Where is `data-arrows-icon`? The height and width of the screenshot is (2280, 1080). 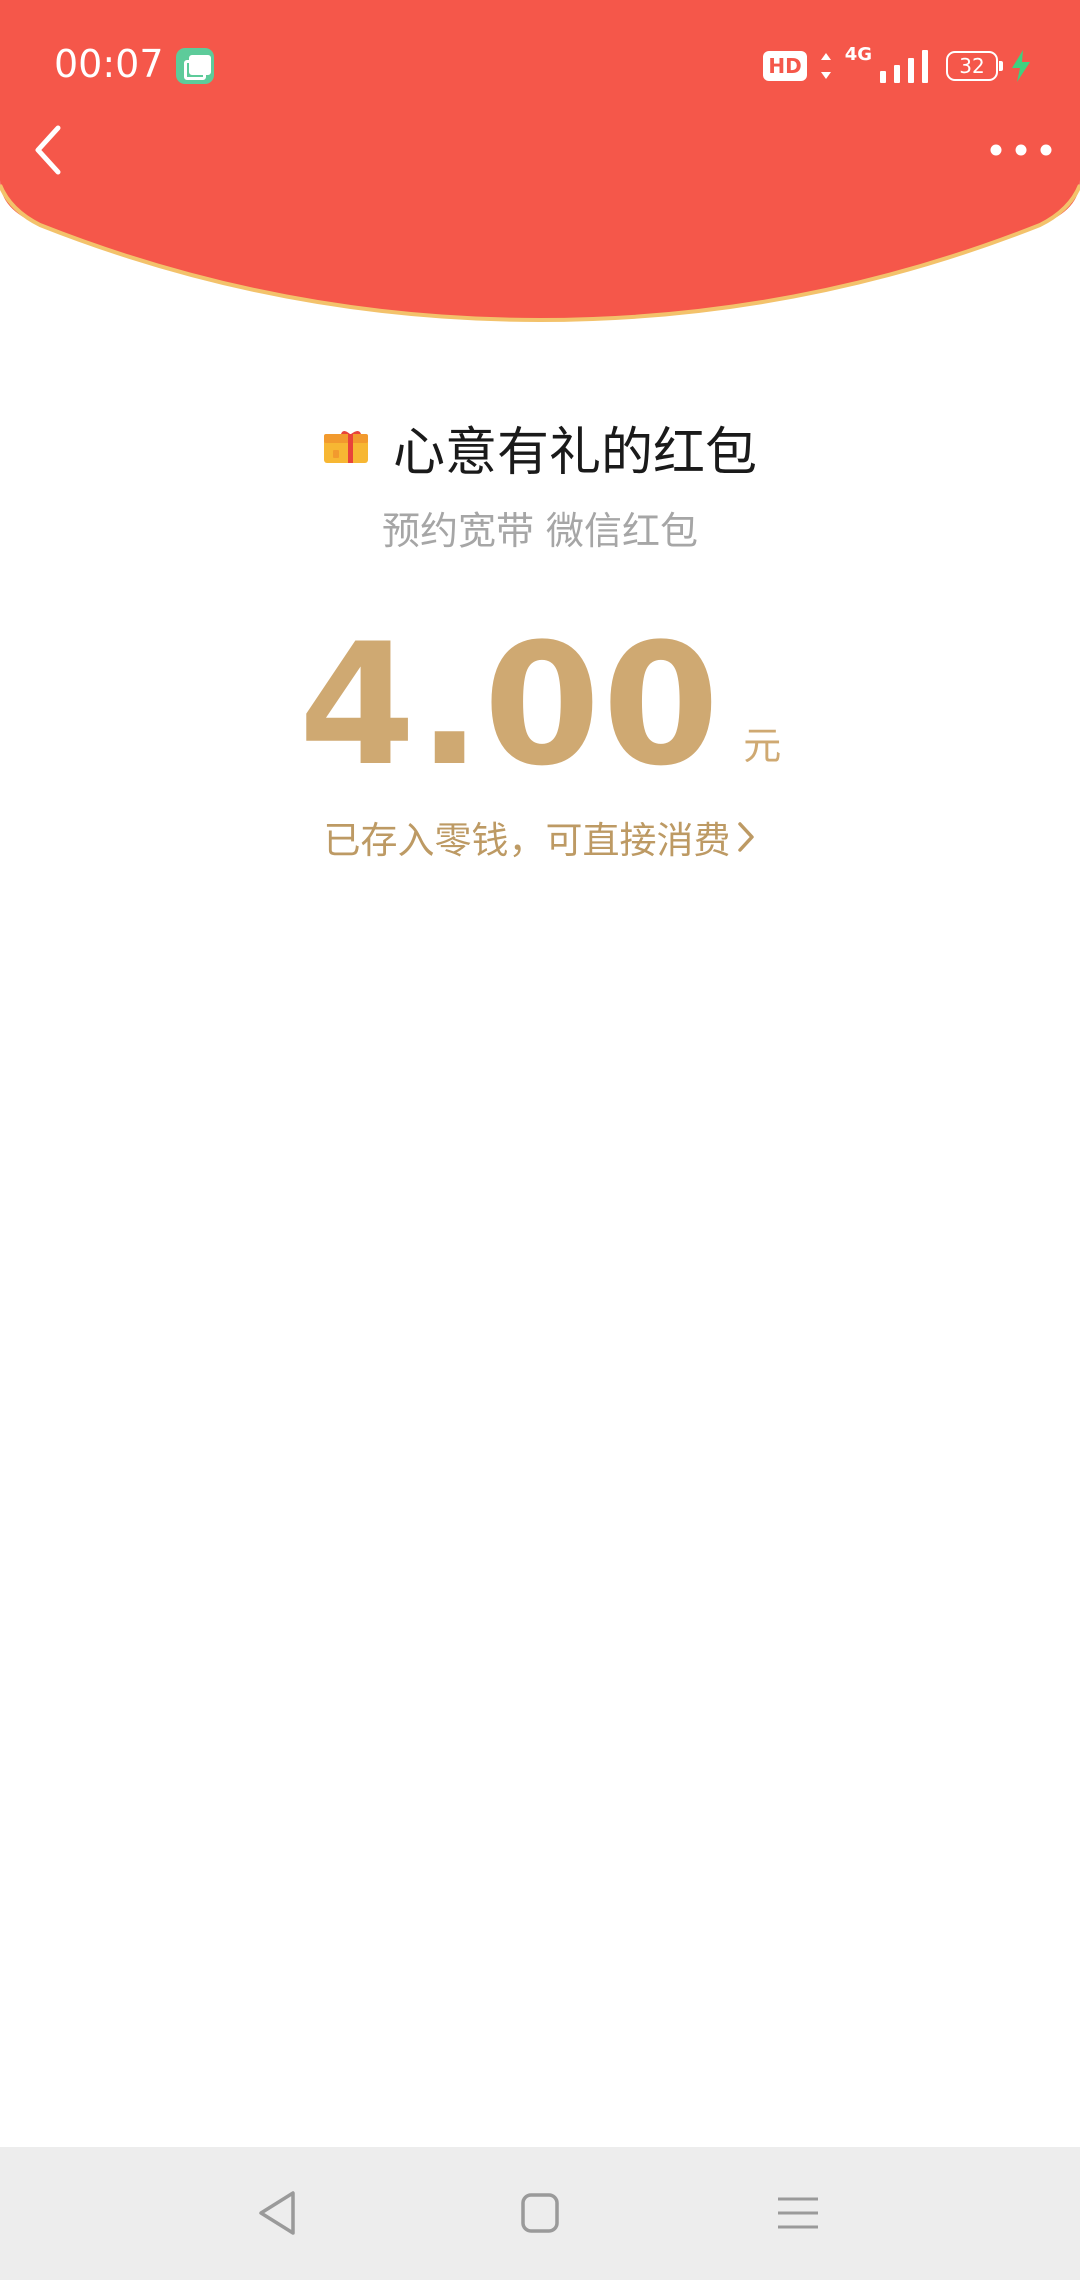
data-arrows-icon is located at coordinates (825, 66).